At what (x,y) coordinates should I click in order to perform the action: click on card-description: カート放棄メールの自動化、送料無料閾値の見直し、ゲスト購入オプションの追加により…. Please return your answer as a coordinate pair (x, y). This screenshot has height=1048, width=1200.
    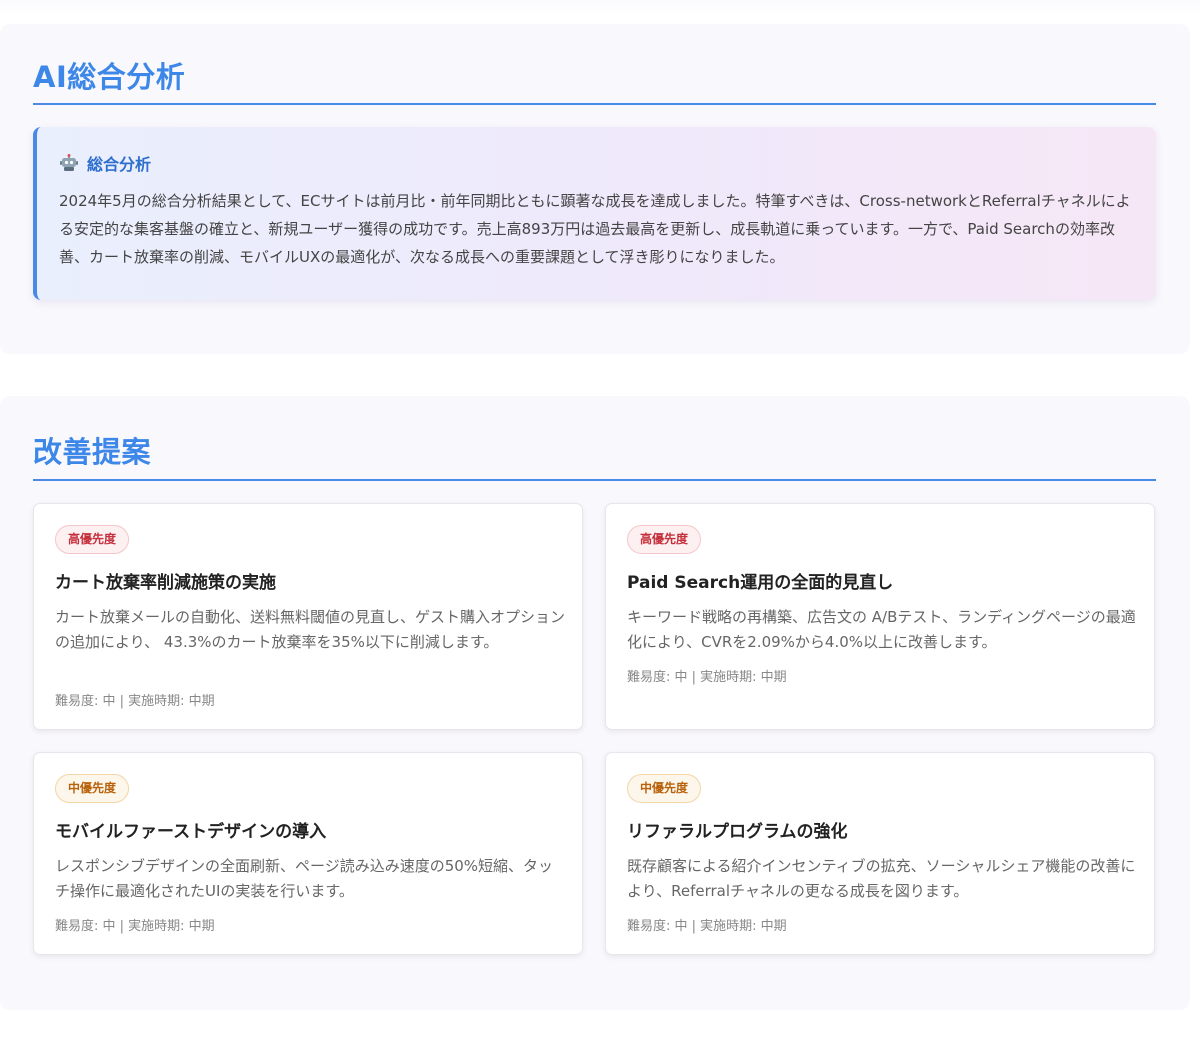
    Looking at the image, I should click on (310, 629).